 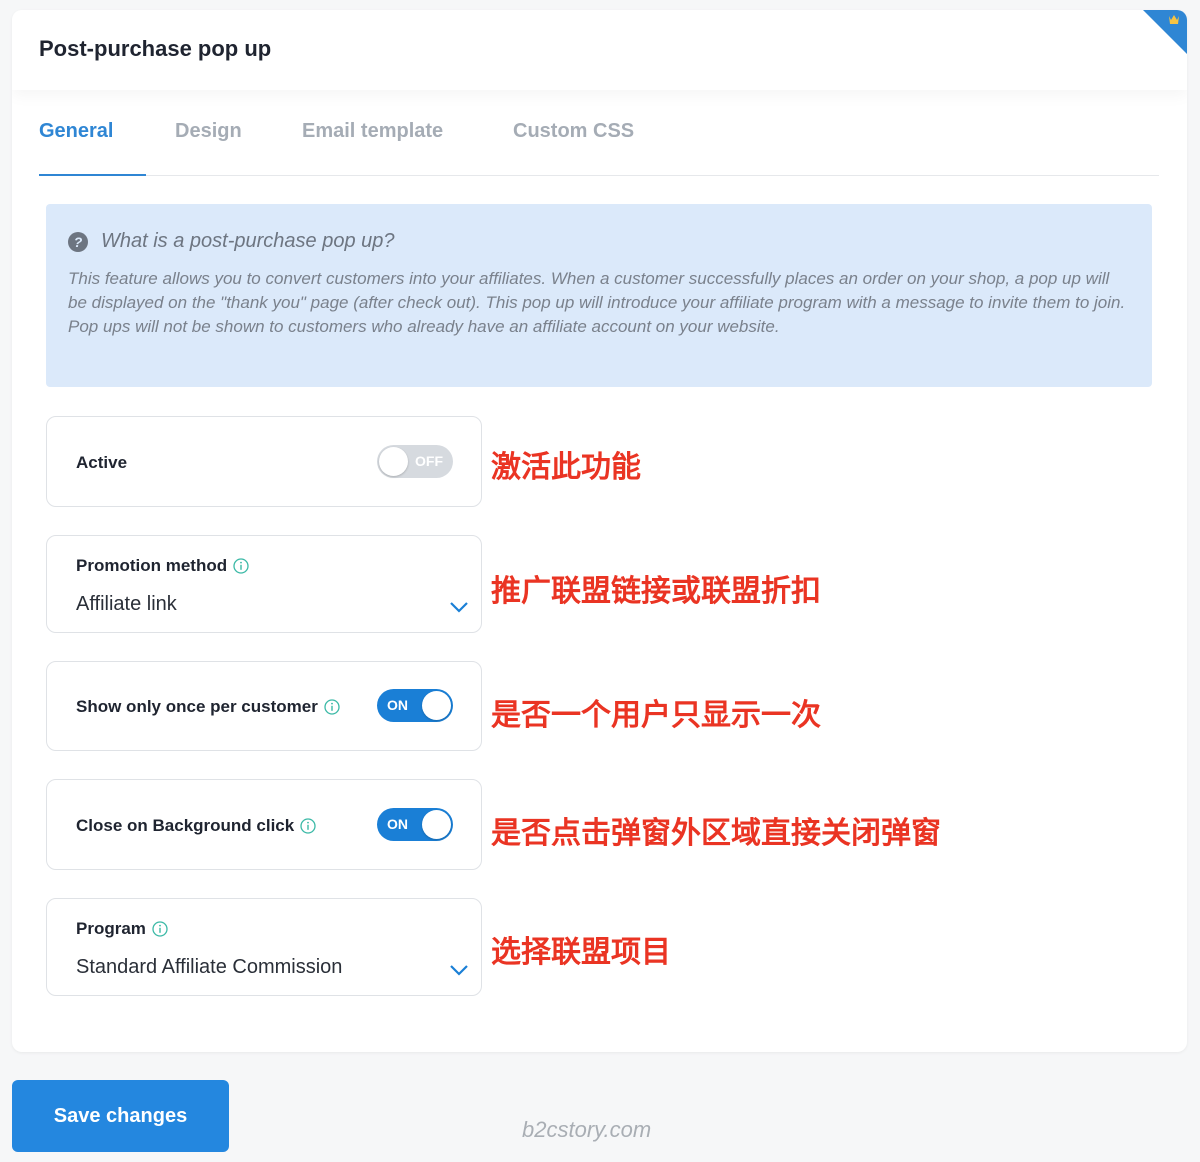 I want to click on close-background-field: Close on Background click ON, so click(x=264, y=824).